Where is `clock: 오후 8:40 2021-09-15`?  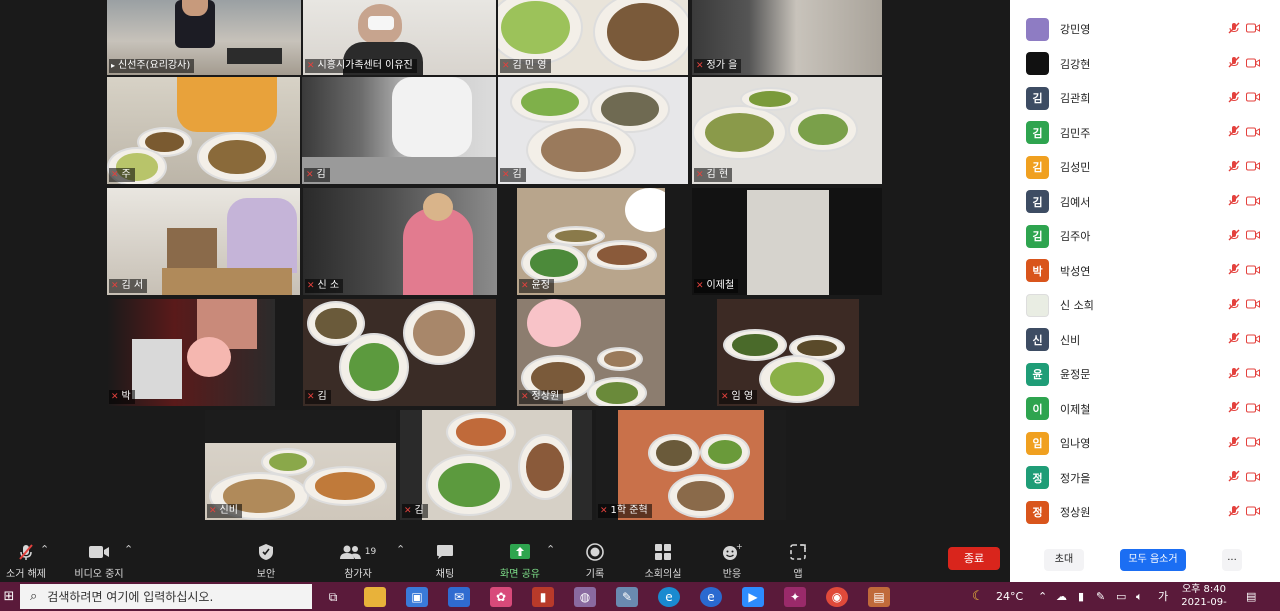 clock: 오후 8:40 2021-09-15 is located at coordinates (1204, 597).